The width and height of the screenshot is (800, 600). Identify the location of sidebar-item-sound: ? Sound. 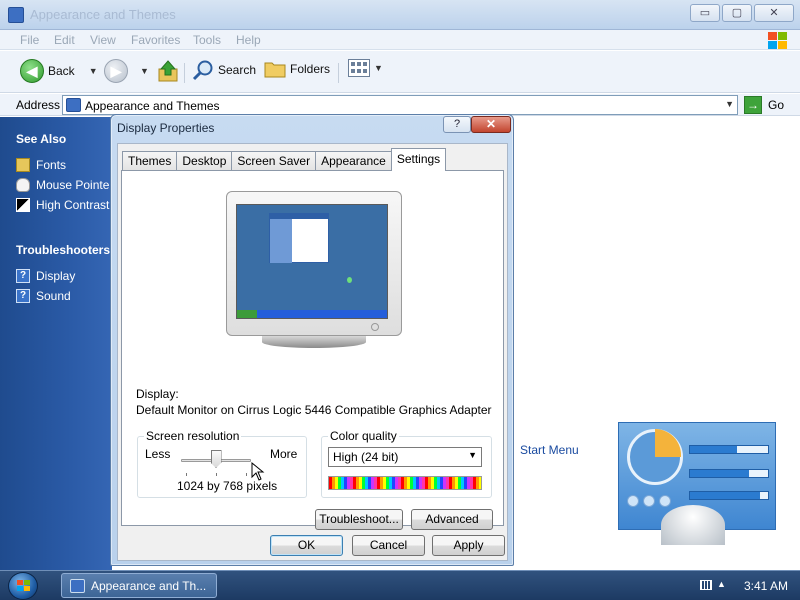
(43, 296).